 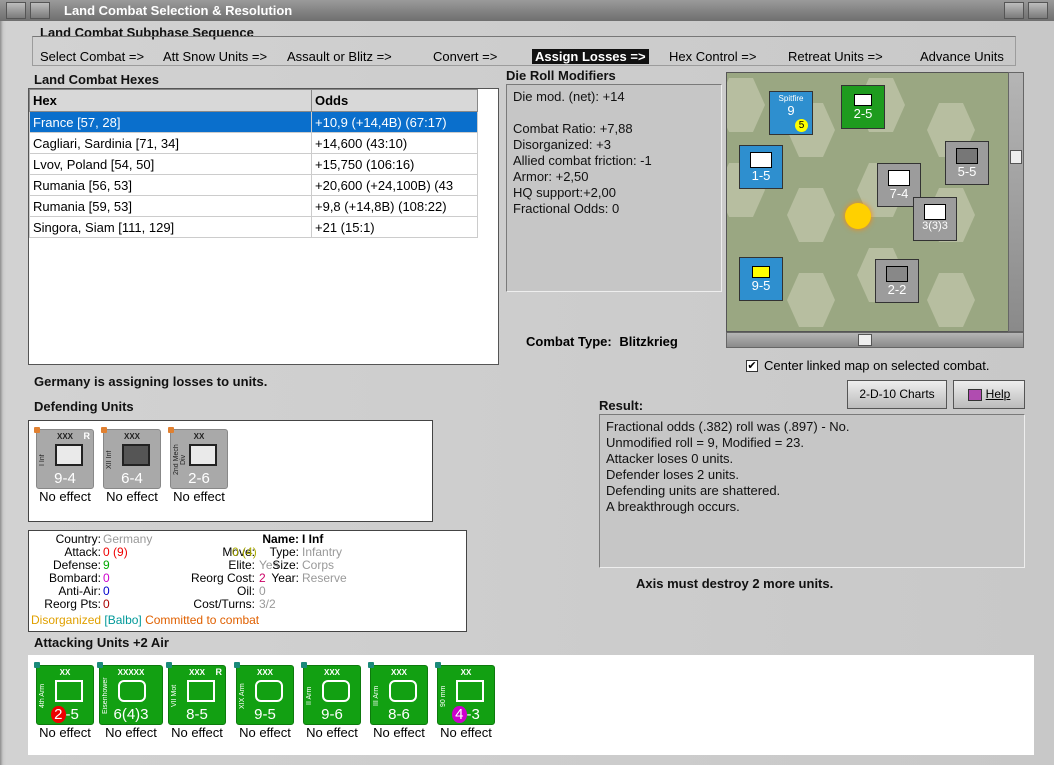 What do you see at coordinates (267, 604) in the screenshot?
I see `detail-cost: 3/2` at bounding box center [267, 604].